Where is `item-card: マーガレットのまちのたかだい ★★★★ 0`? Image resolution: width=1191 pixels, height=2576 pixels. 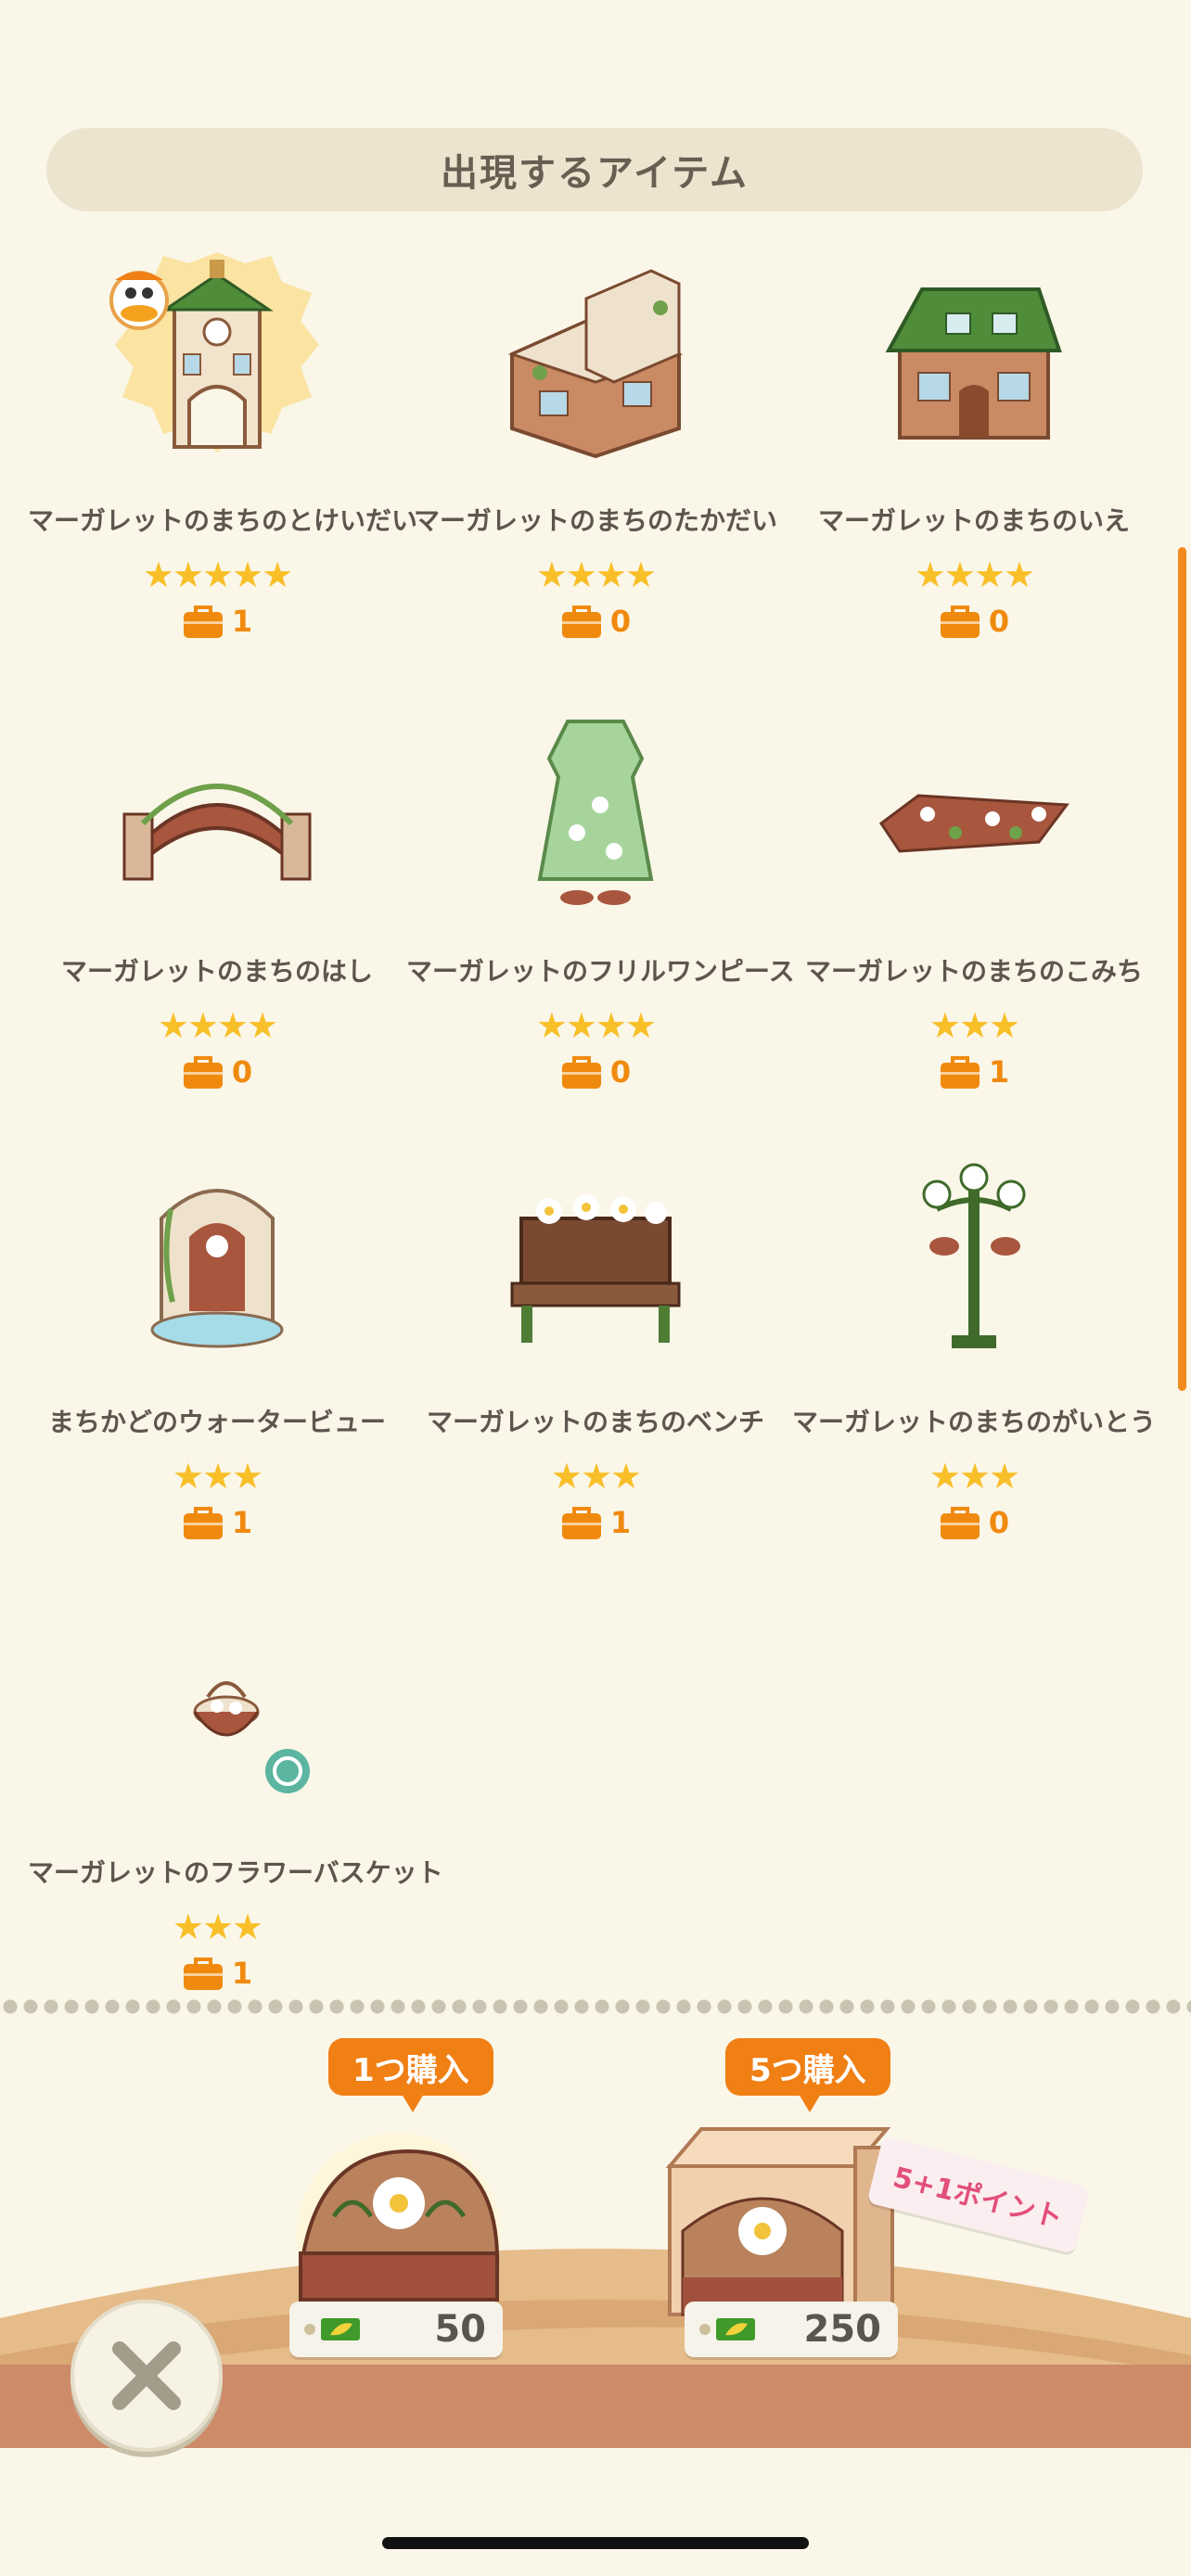
item-card: マーガレットのまちのたかだい ★★★★ 0 is located at coordinates (595, 447).